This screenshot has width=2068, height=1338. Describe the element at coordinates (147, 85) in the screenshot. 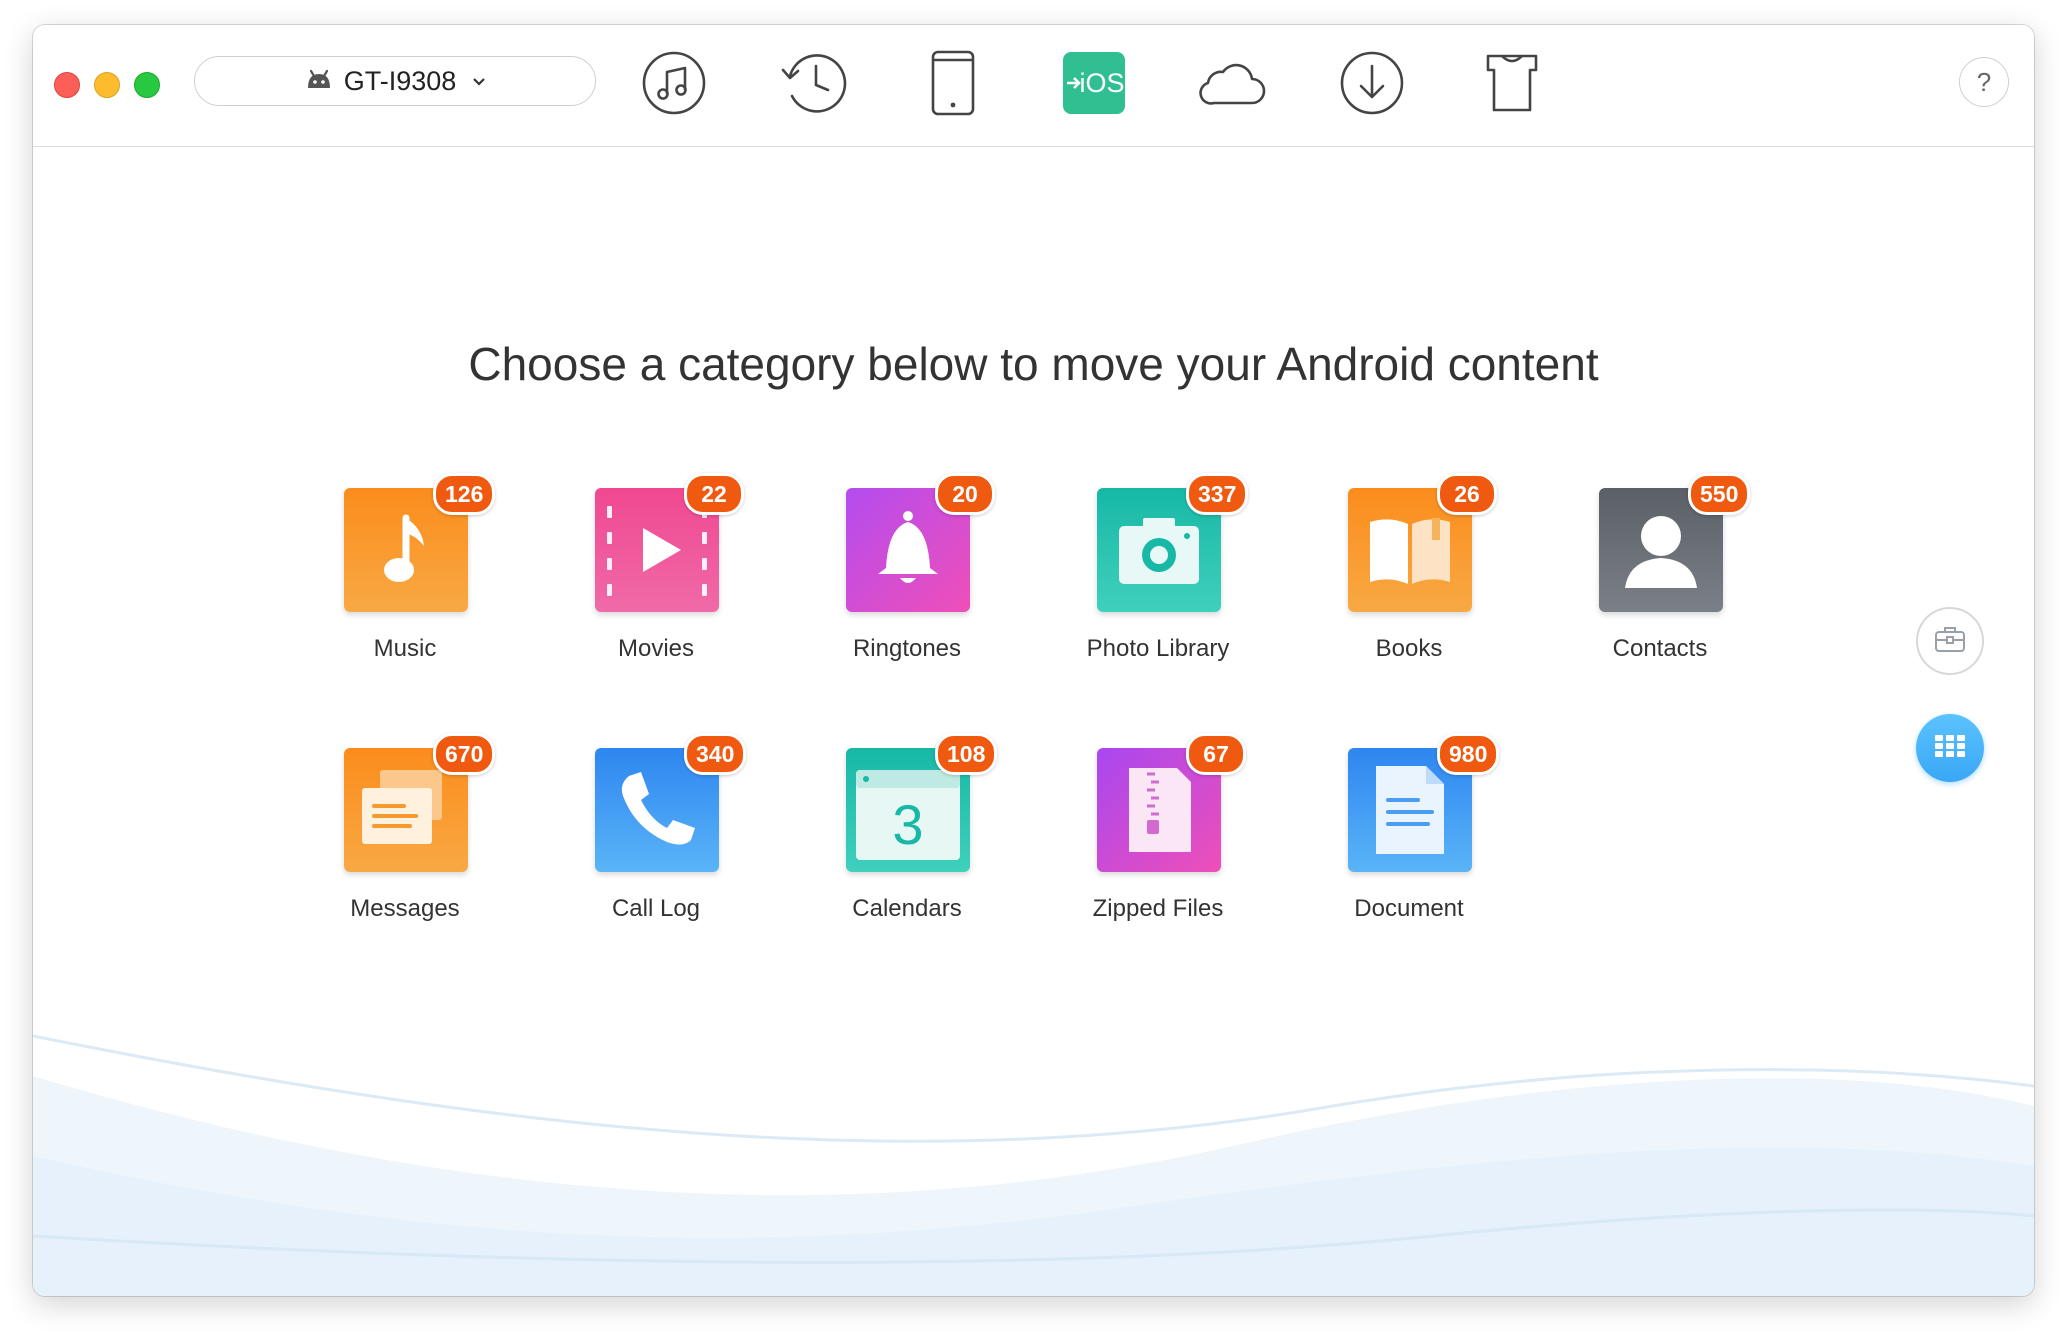

I see `zoom-window-button` at that location.